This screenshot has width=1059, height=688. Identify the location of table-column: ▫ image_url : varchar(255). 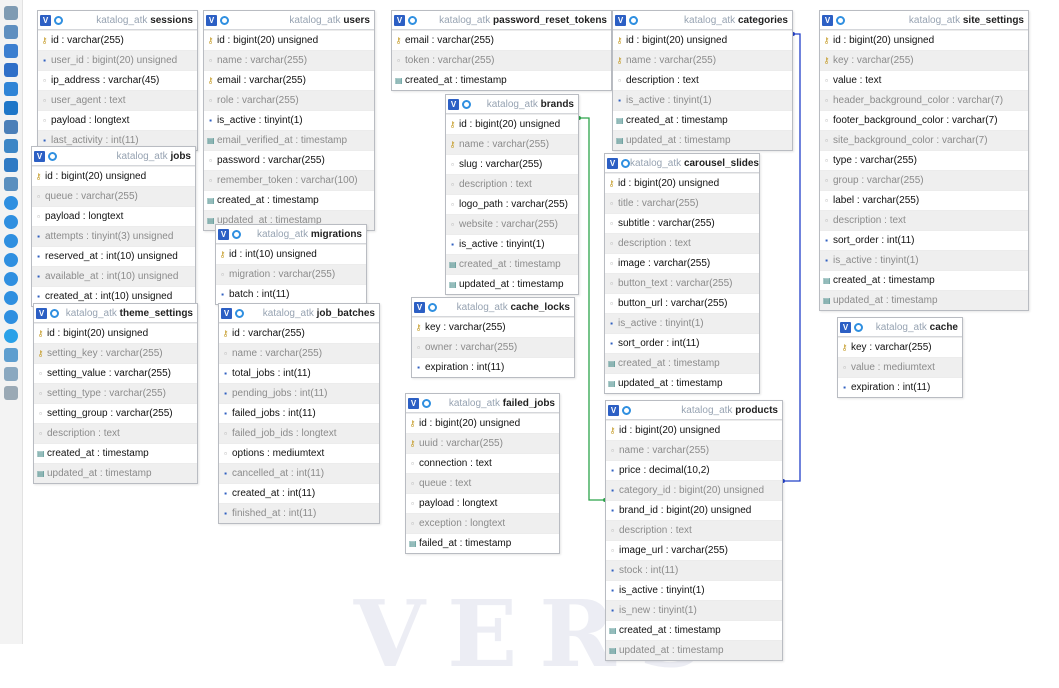
(694, 550).